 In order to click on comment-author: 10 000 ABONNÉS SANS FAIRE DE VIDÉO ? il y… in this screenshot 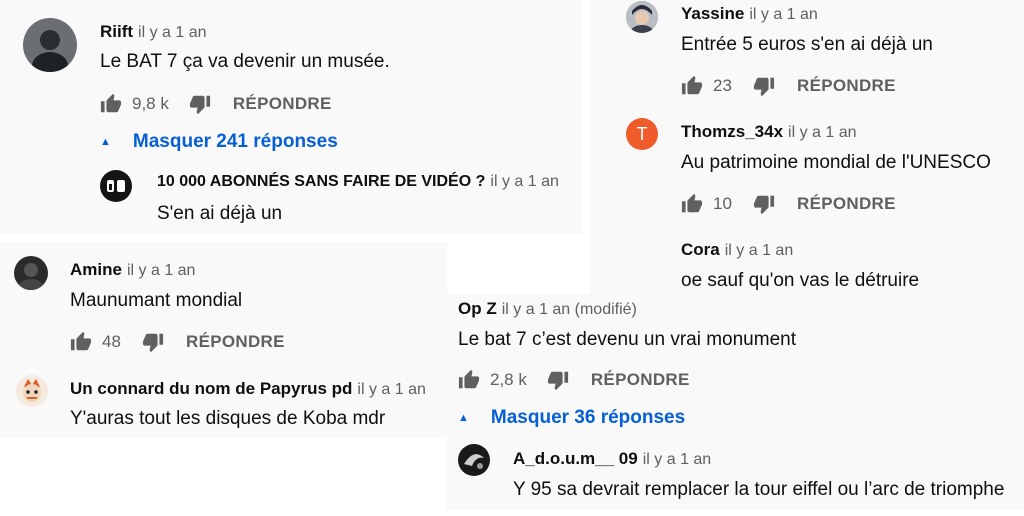, I will do `click(358, 182)`.